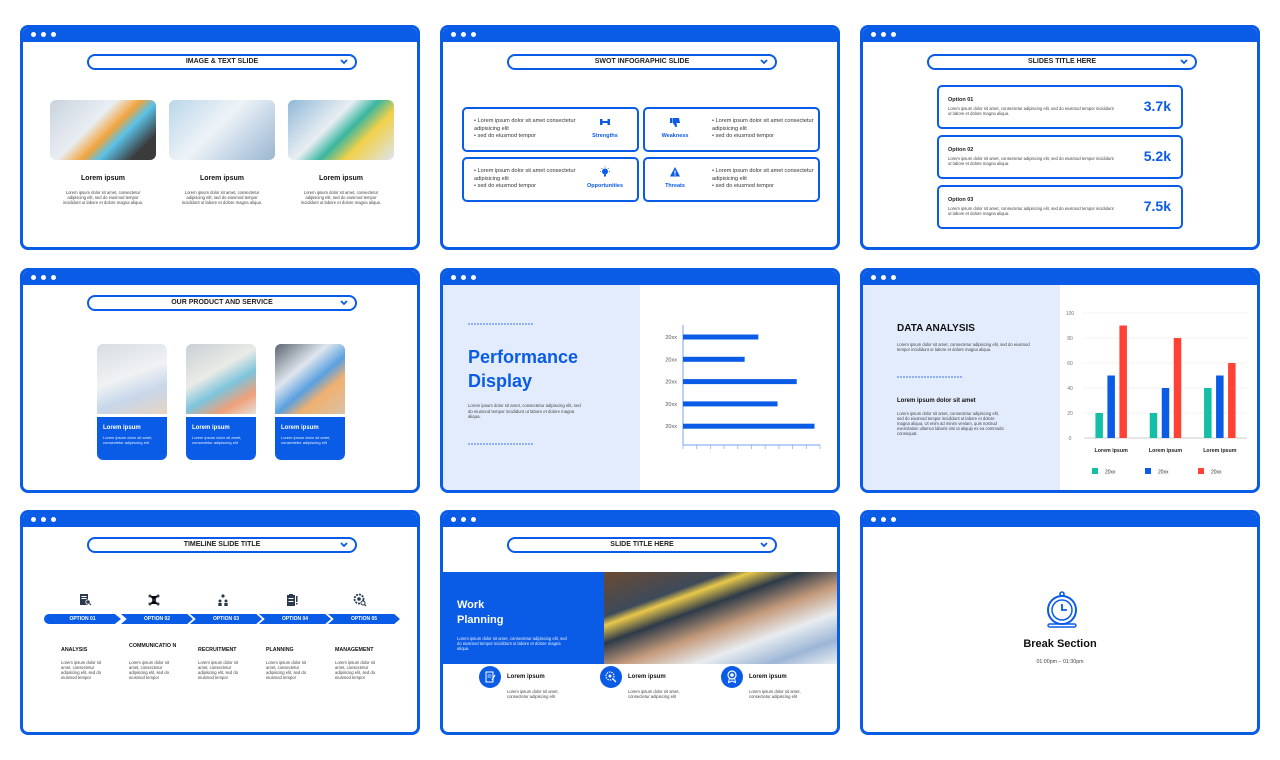 The image size is (1280, 760). Describe the element at coordinates (226, 619) in the screenshot. I see `timeline-step: OPTION 03` at that location.